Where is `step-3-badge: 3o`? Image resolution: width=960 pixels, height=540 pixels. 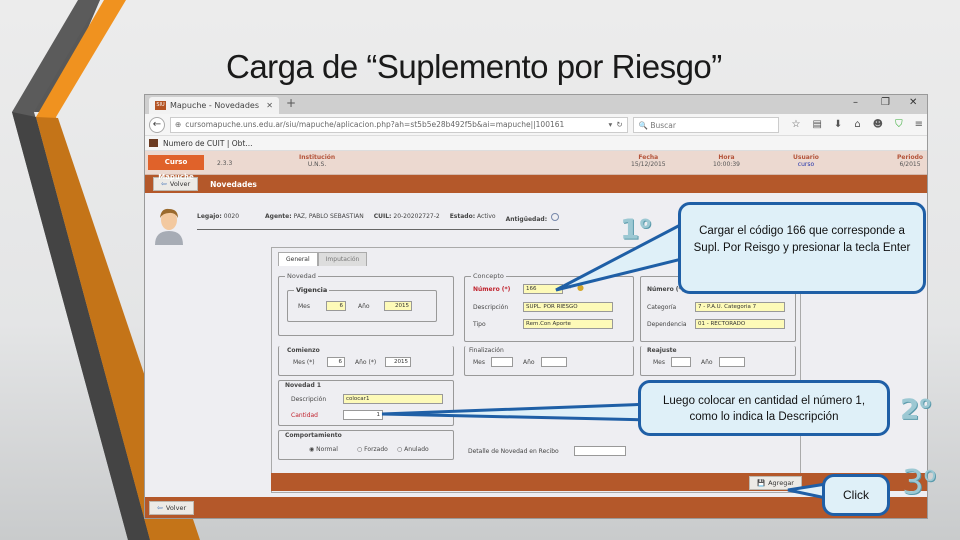
step-3-badge: 3o is located at coordinates (919, 482).